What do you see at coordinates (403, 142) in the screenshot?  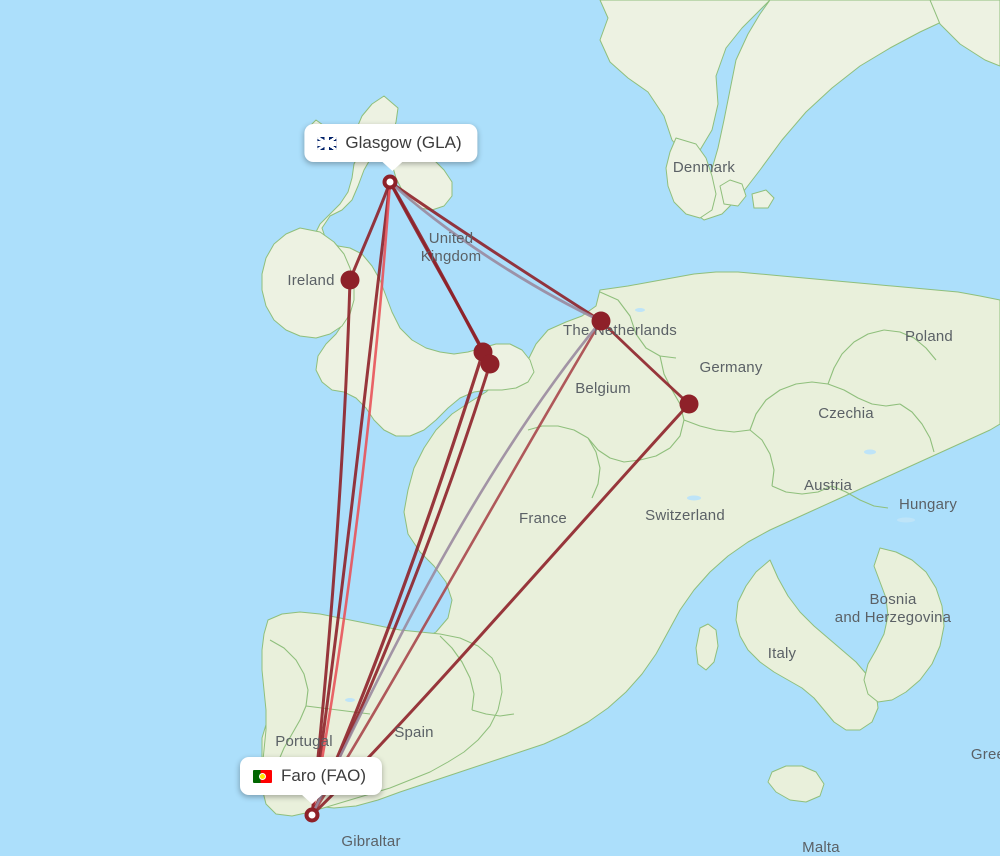 I see `airport-label-gla: Glasgow (GLA)` at bounding box center [403, 142].